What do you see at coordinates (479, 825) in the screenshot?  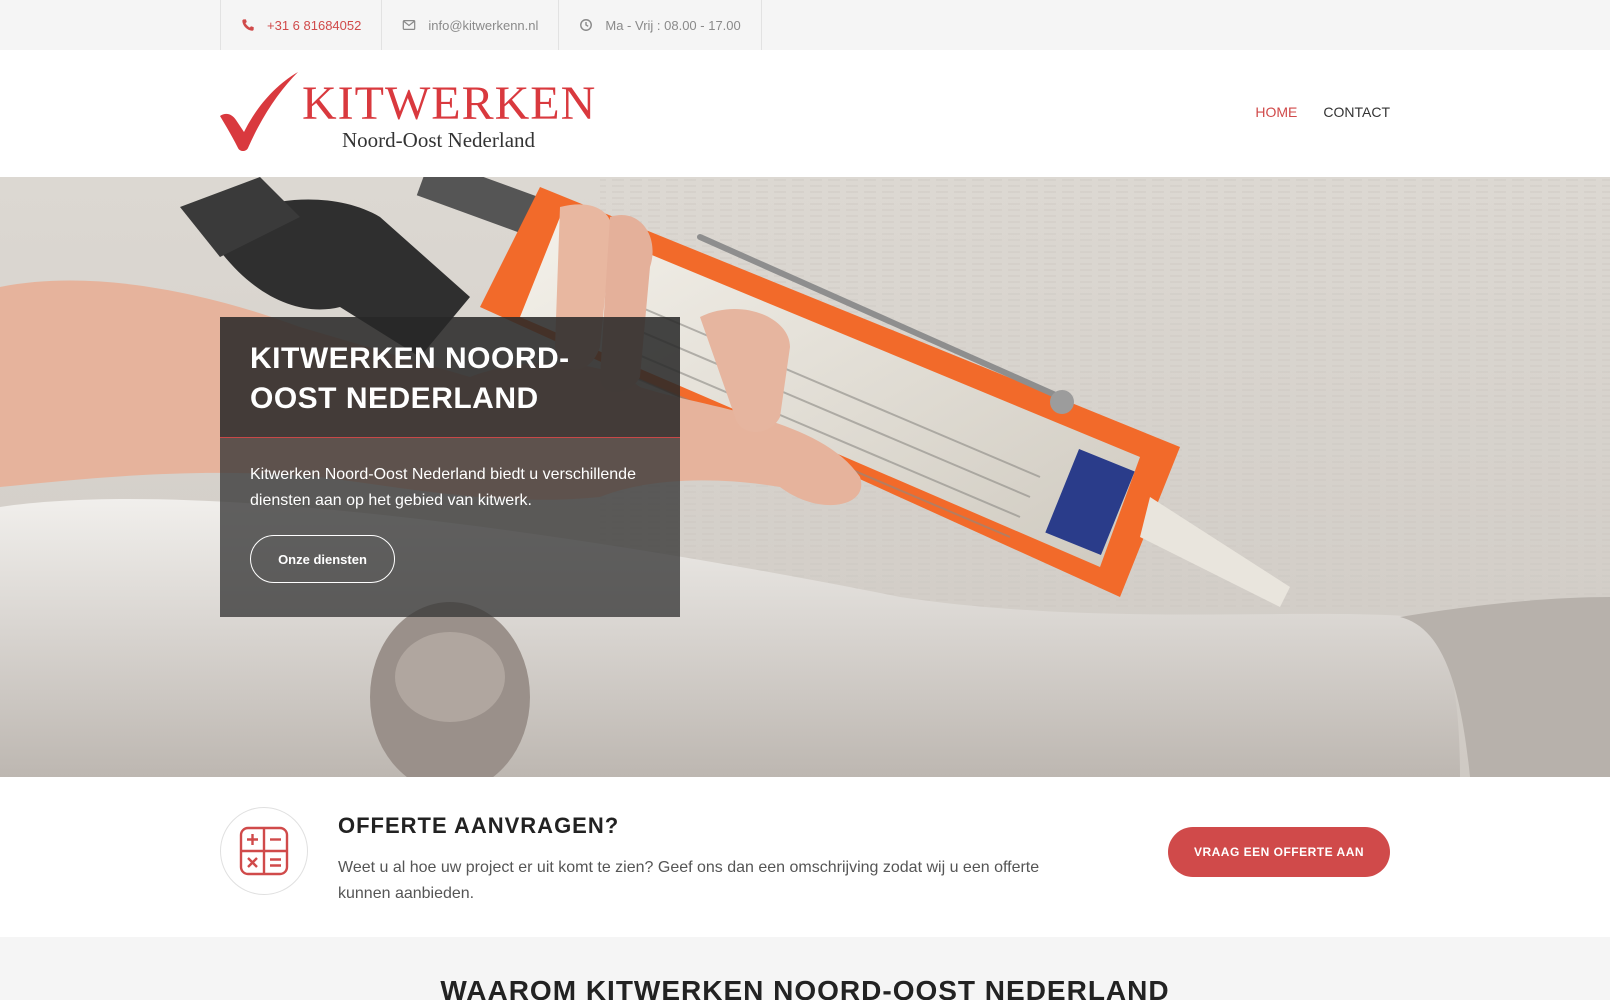 I see `offerte-title: OFFERTE AANVRAGEN?` at bounding box center [479, 825].